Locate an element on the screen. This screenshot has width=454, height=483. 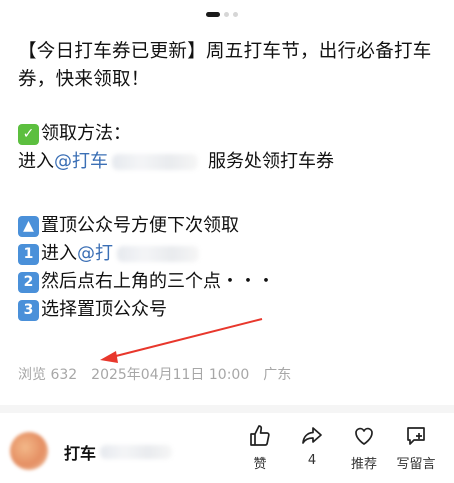
step-3-text: 选择置顶公众号 is located at coordinates (104, 309).